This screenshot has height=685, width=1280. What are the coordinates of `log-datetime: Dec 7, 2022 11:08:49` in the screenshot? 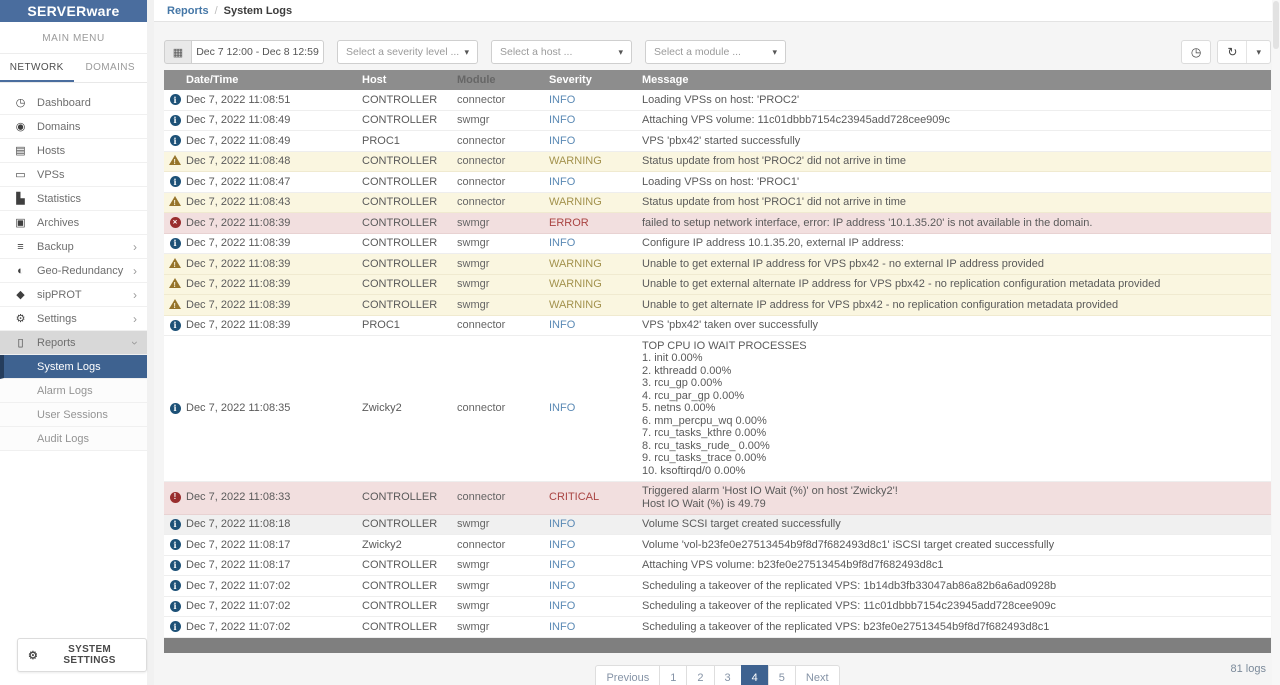 It's located at (238, 120).